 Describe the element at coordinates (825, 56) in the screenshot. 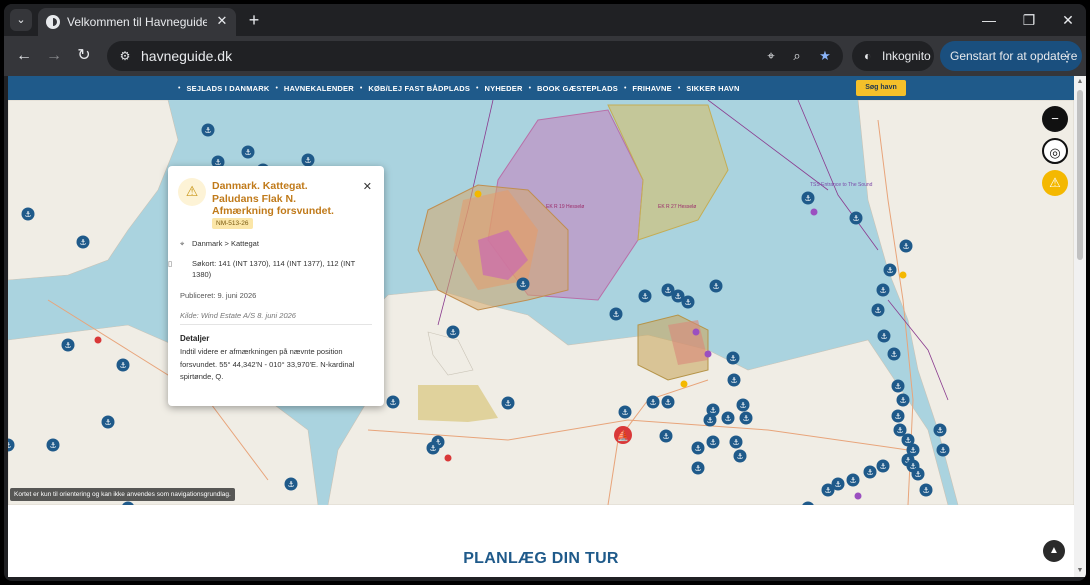

I see `bookmark-star-icon: ★` at that location.